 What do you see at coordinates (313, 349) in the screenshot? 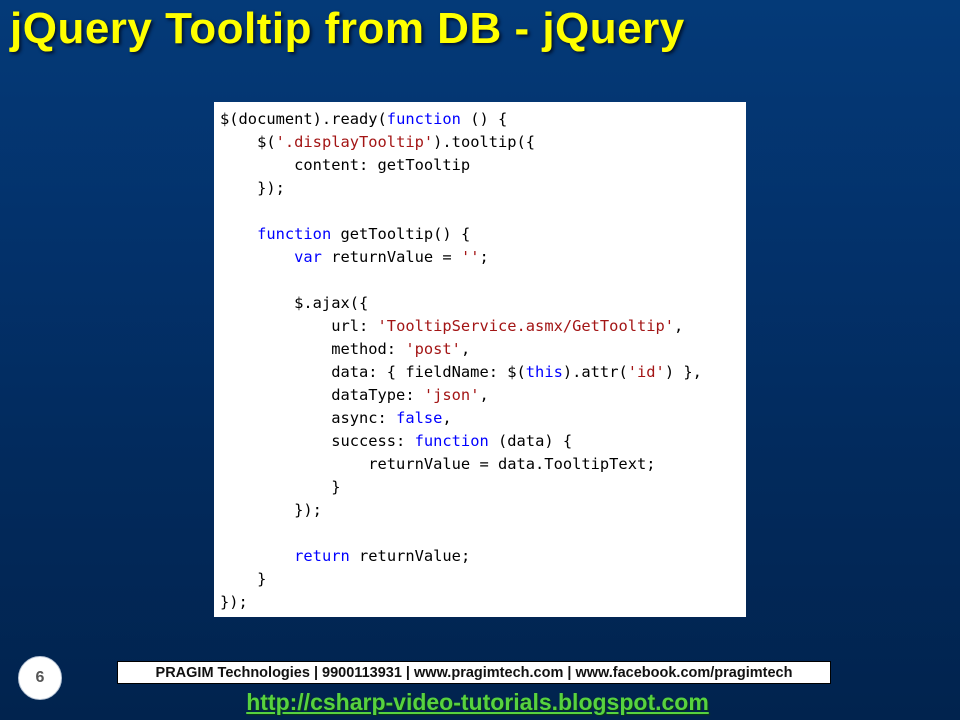
I see `code-token: method:` at bounding box center [313, 349].